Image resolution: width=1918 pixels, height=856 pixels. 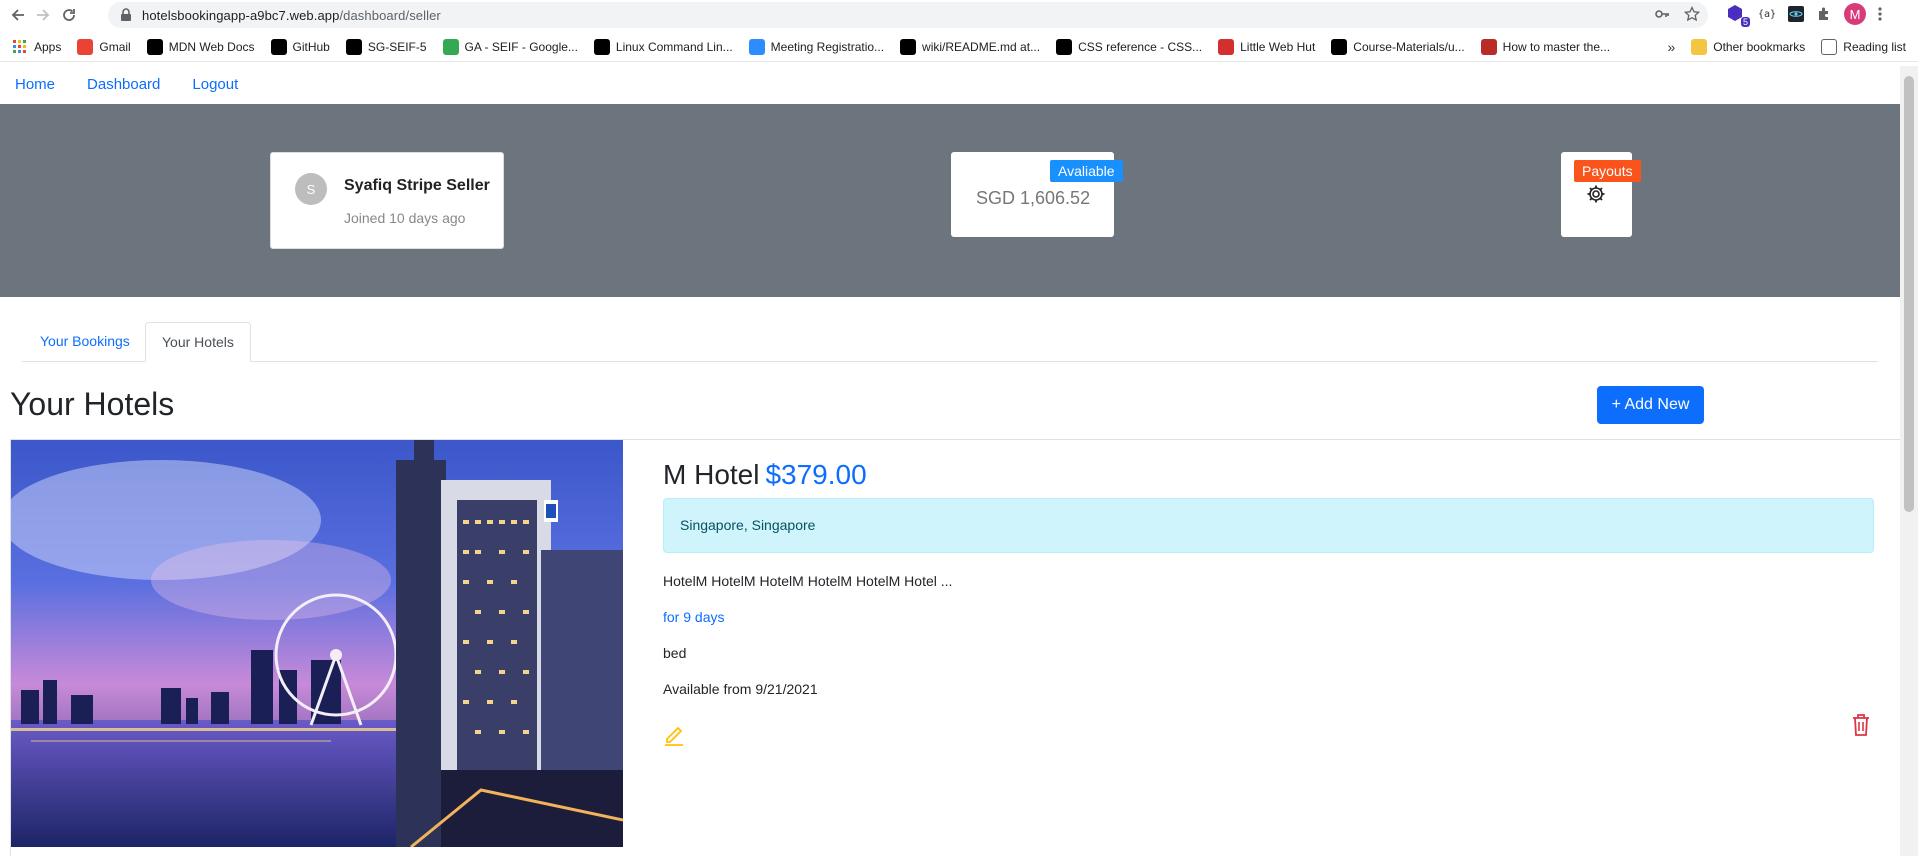 I want to click on seller-name: Syafiq Stripe Seller, so click(x=417, y=185).